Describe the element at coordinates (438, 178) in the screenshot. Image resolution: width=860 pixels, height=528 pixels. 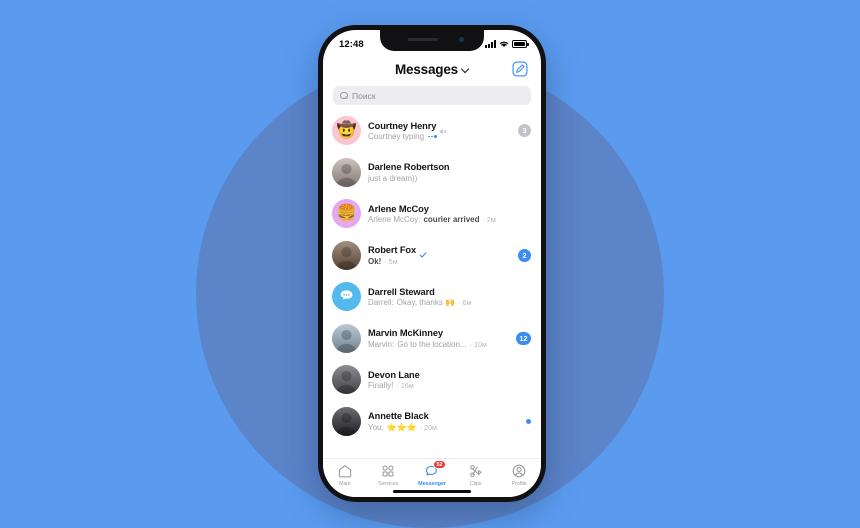
I see `chat-preview-line: just a dream))` at that location.